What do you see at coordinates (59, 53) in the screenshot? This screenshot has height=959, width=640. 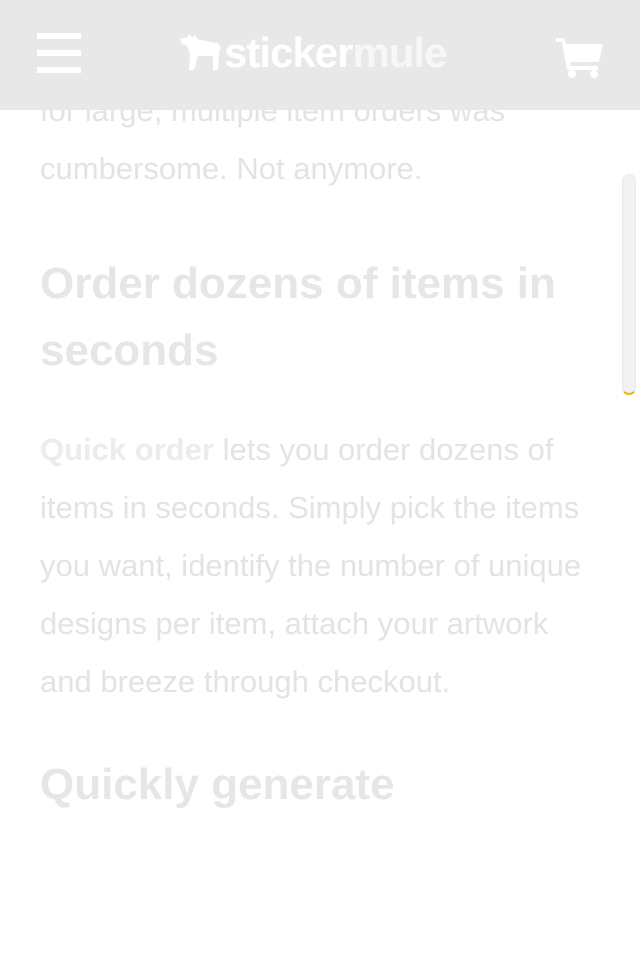 I see `hamburger-menu-button` at bounding box center [59, 53].